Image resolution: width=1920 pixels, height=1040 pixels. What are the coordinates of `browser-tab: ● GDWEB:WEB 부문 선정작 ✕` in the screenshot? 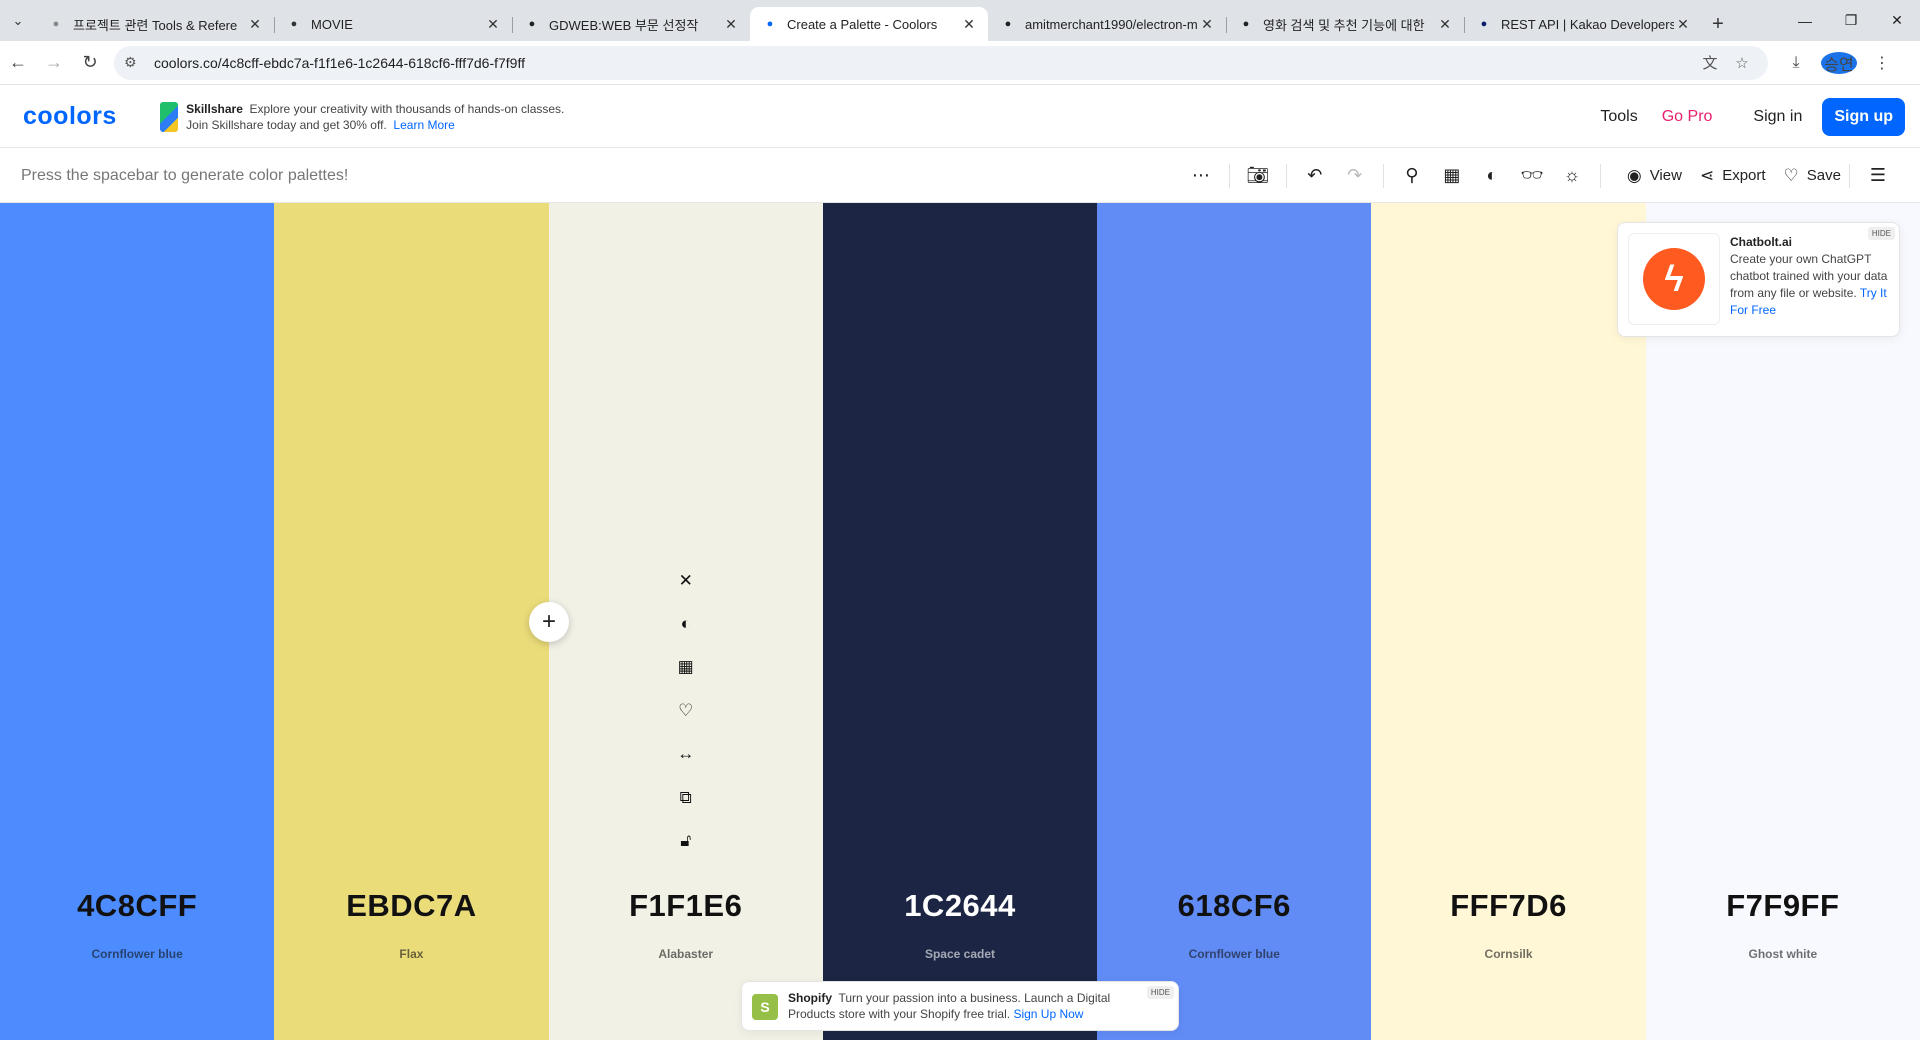 It's located at (631, 24).